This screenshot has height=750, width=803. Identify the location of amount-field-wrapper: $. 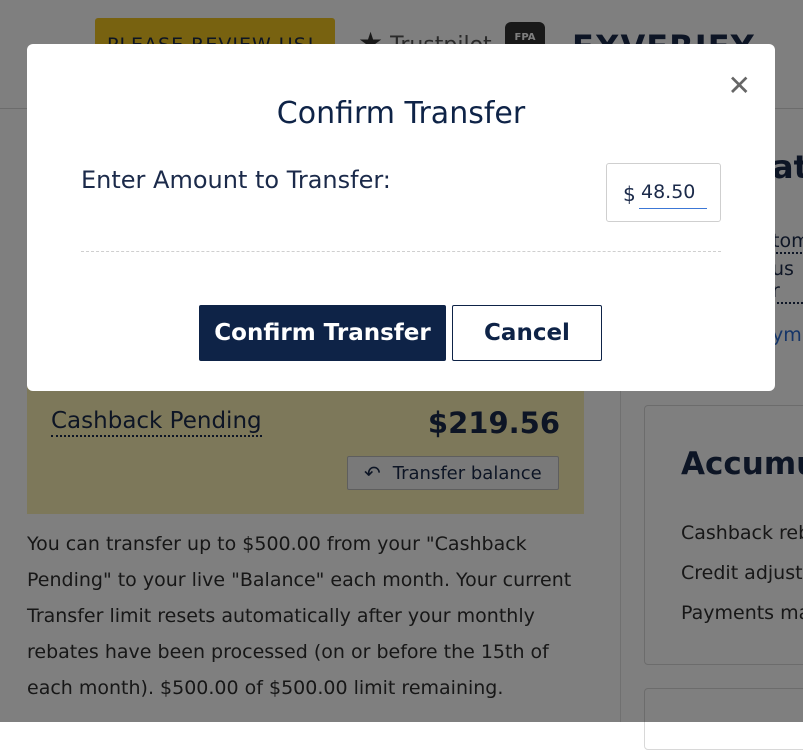
(663, 192).